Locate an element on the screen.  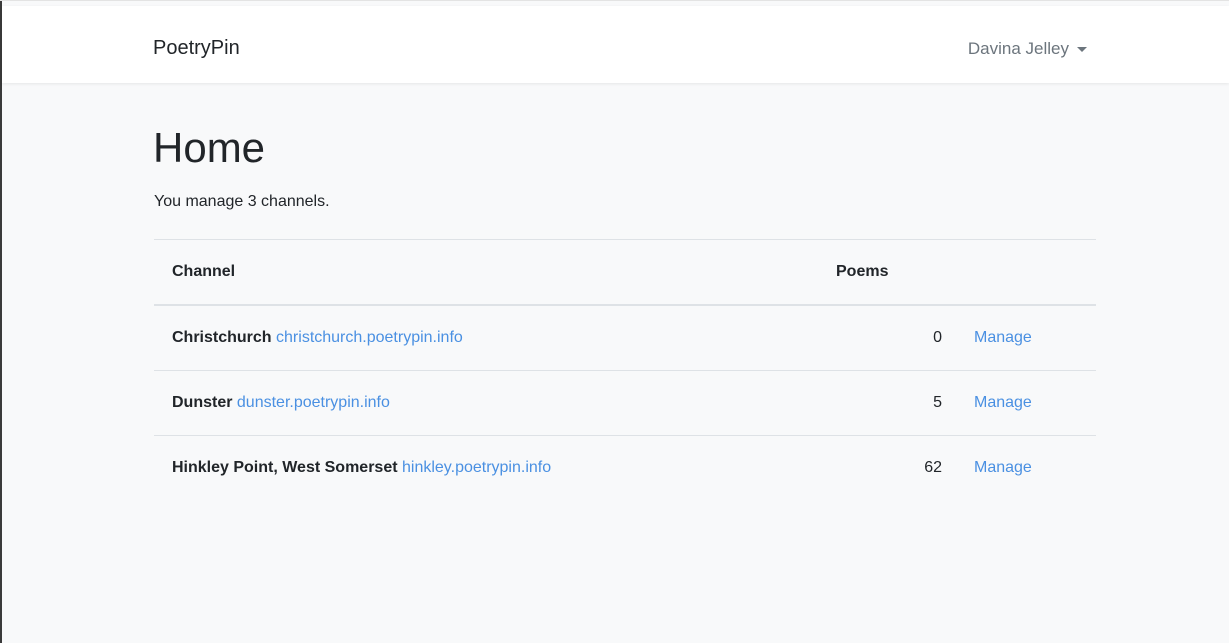
table-row: Dunster dunster.poetrypin.info 5 Manage is located at coordinates (625, 403).